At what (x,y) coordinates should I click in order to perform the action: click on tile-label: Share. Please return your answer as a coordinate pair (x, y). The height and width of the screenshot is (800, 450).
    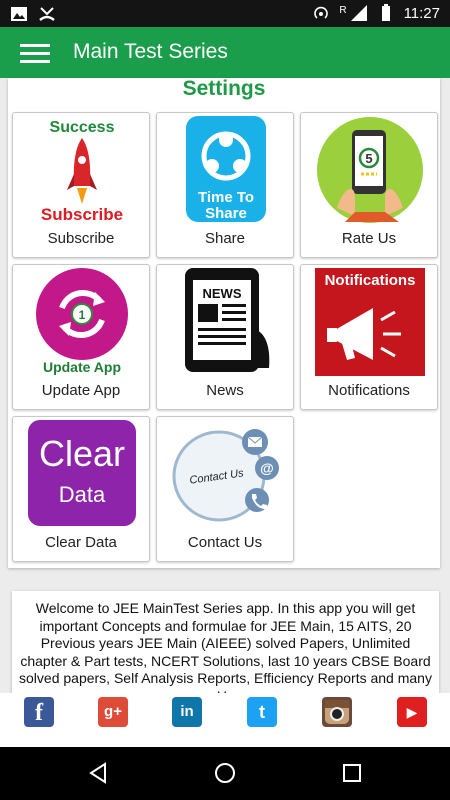
    Looking at the image, I should click on (225, 238).